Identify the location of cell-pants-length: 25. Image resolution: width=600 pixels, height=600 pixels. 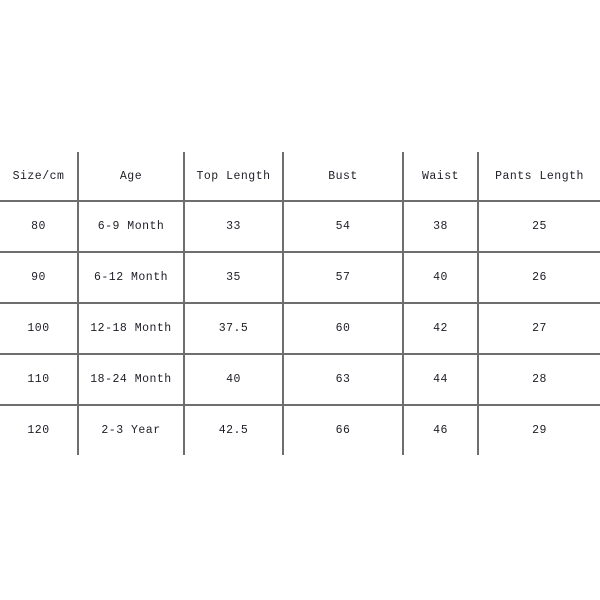
(538, 226).